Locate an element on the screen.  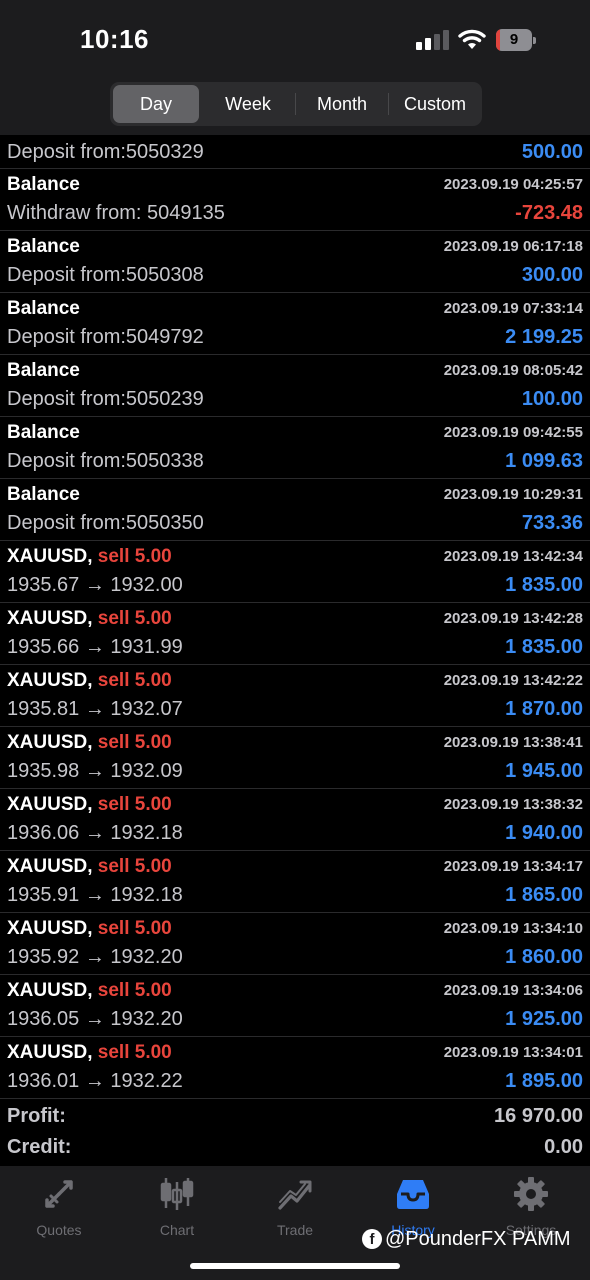
tab-custom: Custom is located at coordinates (435, 104).